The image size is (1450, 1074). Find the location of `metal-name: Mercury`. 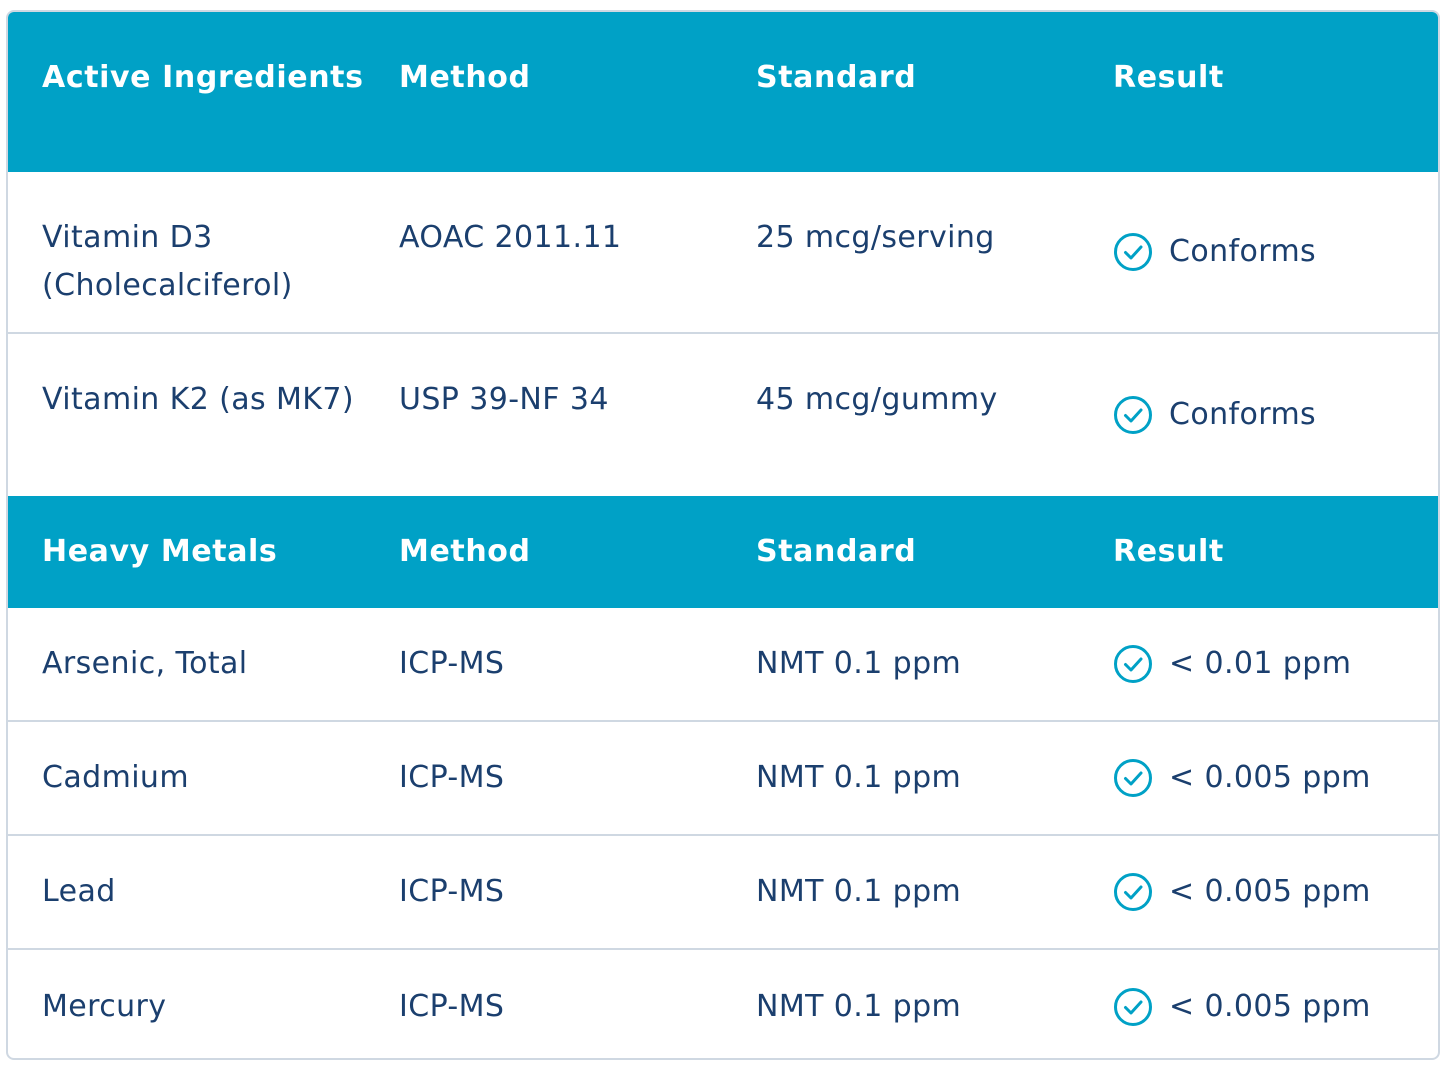

metal-name: Mercury is located at coordinates (104, 1006).